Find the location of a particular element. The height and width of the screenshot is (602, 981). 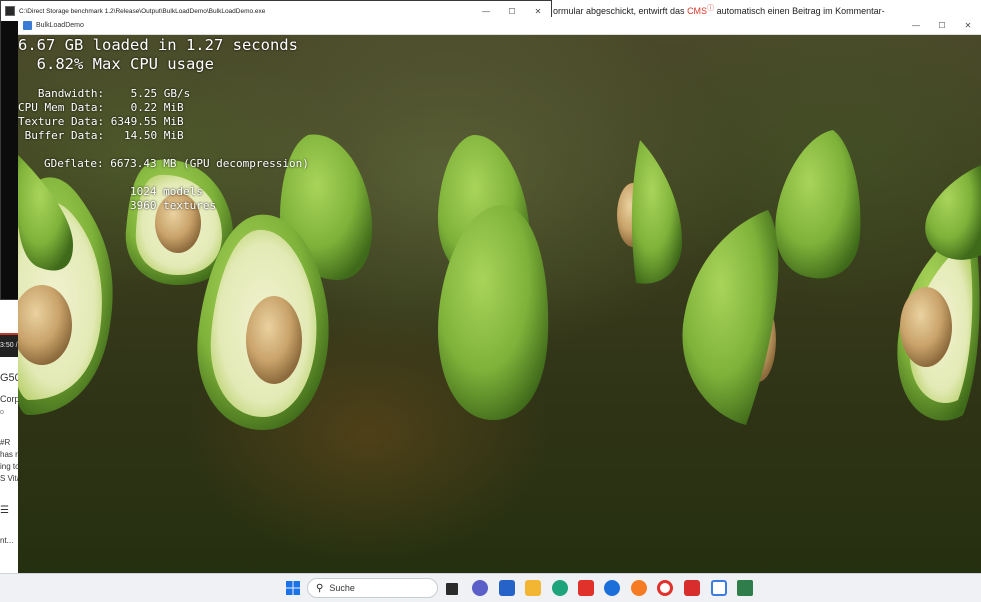

file-explorer-icon is located at coordinates (533, 588).